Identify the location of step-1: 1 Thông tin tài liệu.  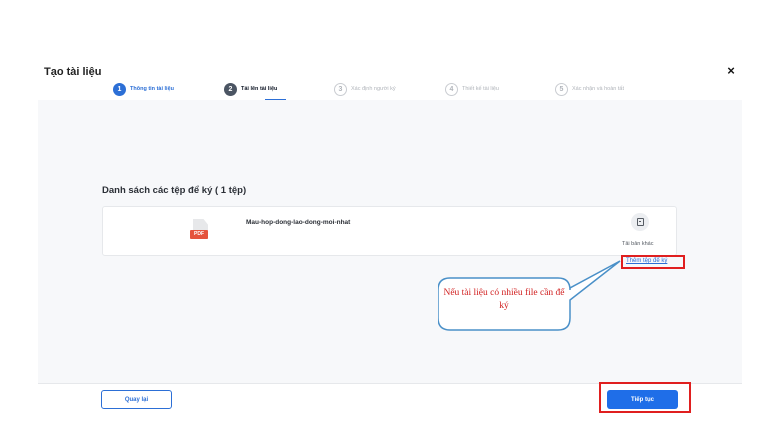
(143, 89).